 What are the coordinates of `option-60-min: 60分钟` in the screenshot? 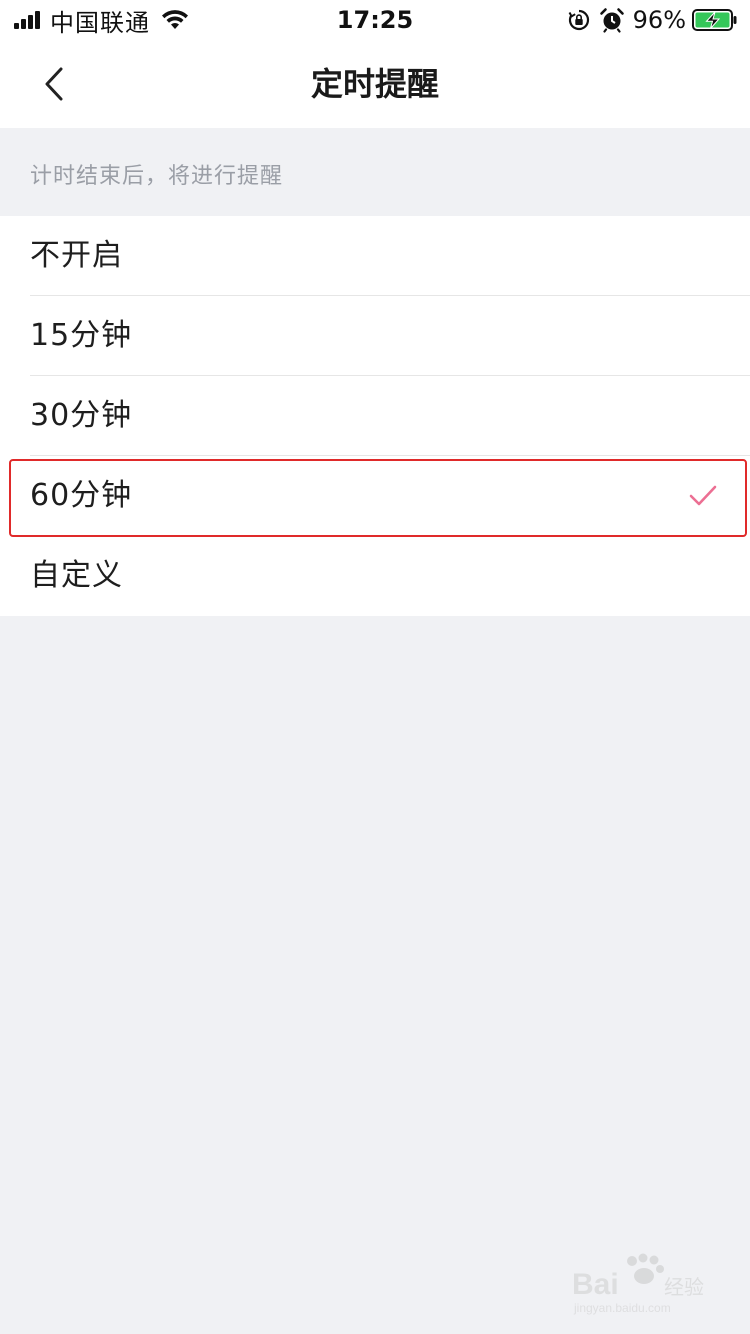 It's located at (375, 496).